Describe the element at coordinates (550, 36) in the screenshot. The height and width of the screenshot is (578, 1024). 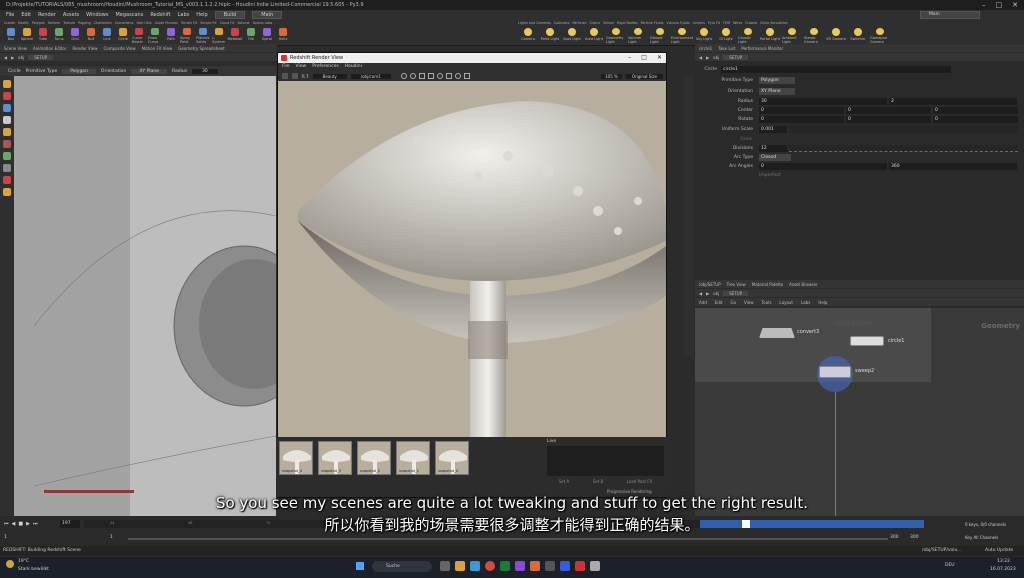
I see `light-tool: Point Light` at that location.